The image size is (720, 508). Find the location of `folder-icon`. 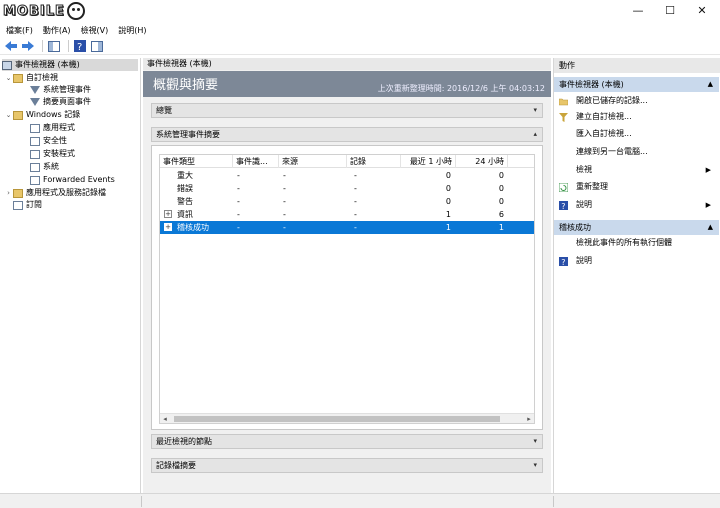

folder-icon is located at coordinates (18, 193).